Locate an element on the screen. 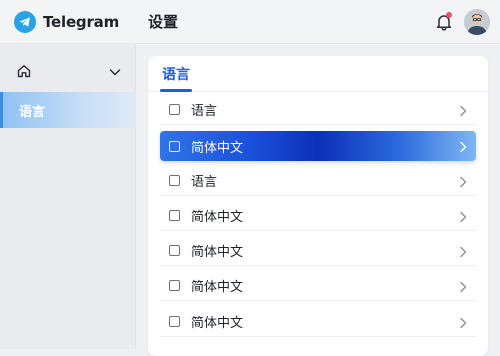 This screenshot has height=356, width=500. tab-underline is located at coordinates (176, 90).